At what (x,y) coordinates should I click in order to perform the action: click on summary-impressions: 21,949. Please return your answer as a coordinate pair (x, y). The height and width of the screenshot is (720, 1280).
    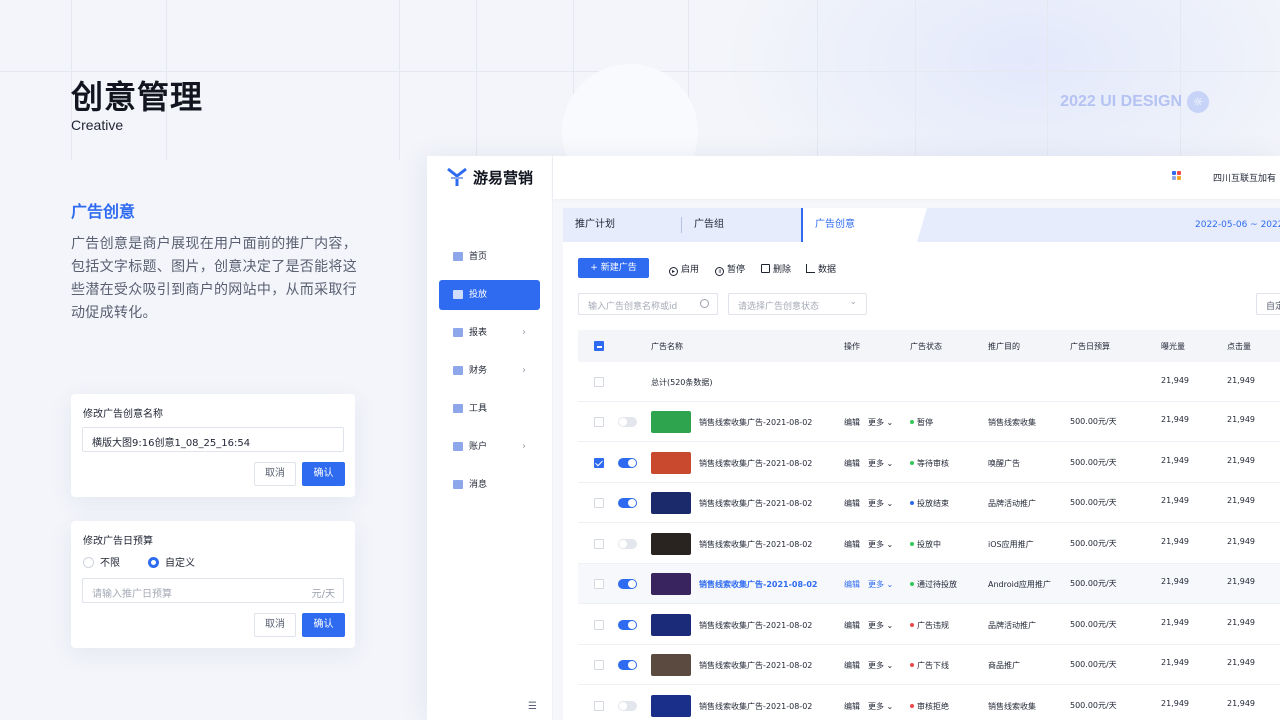
    Looking at the image, I should click on (1175, 380).